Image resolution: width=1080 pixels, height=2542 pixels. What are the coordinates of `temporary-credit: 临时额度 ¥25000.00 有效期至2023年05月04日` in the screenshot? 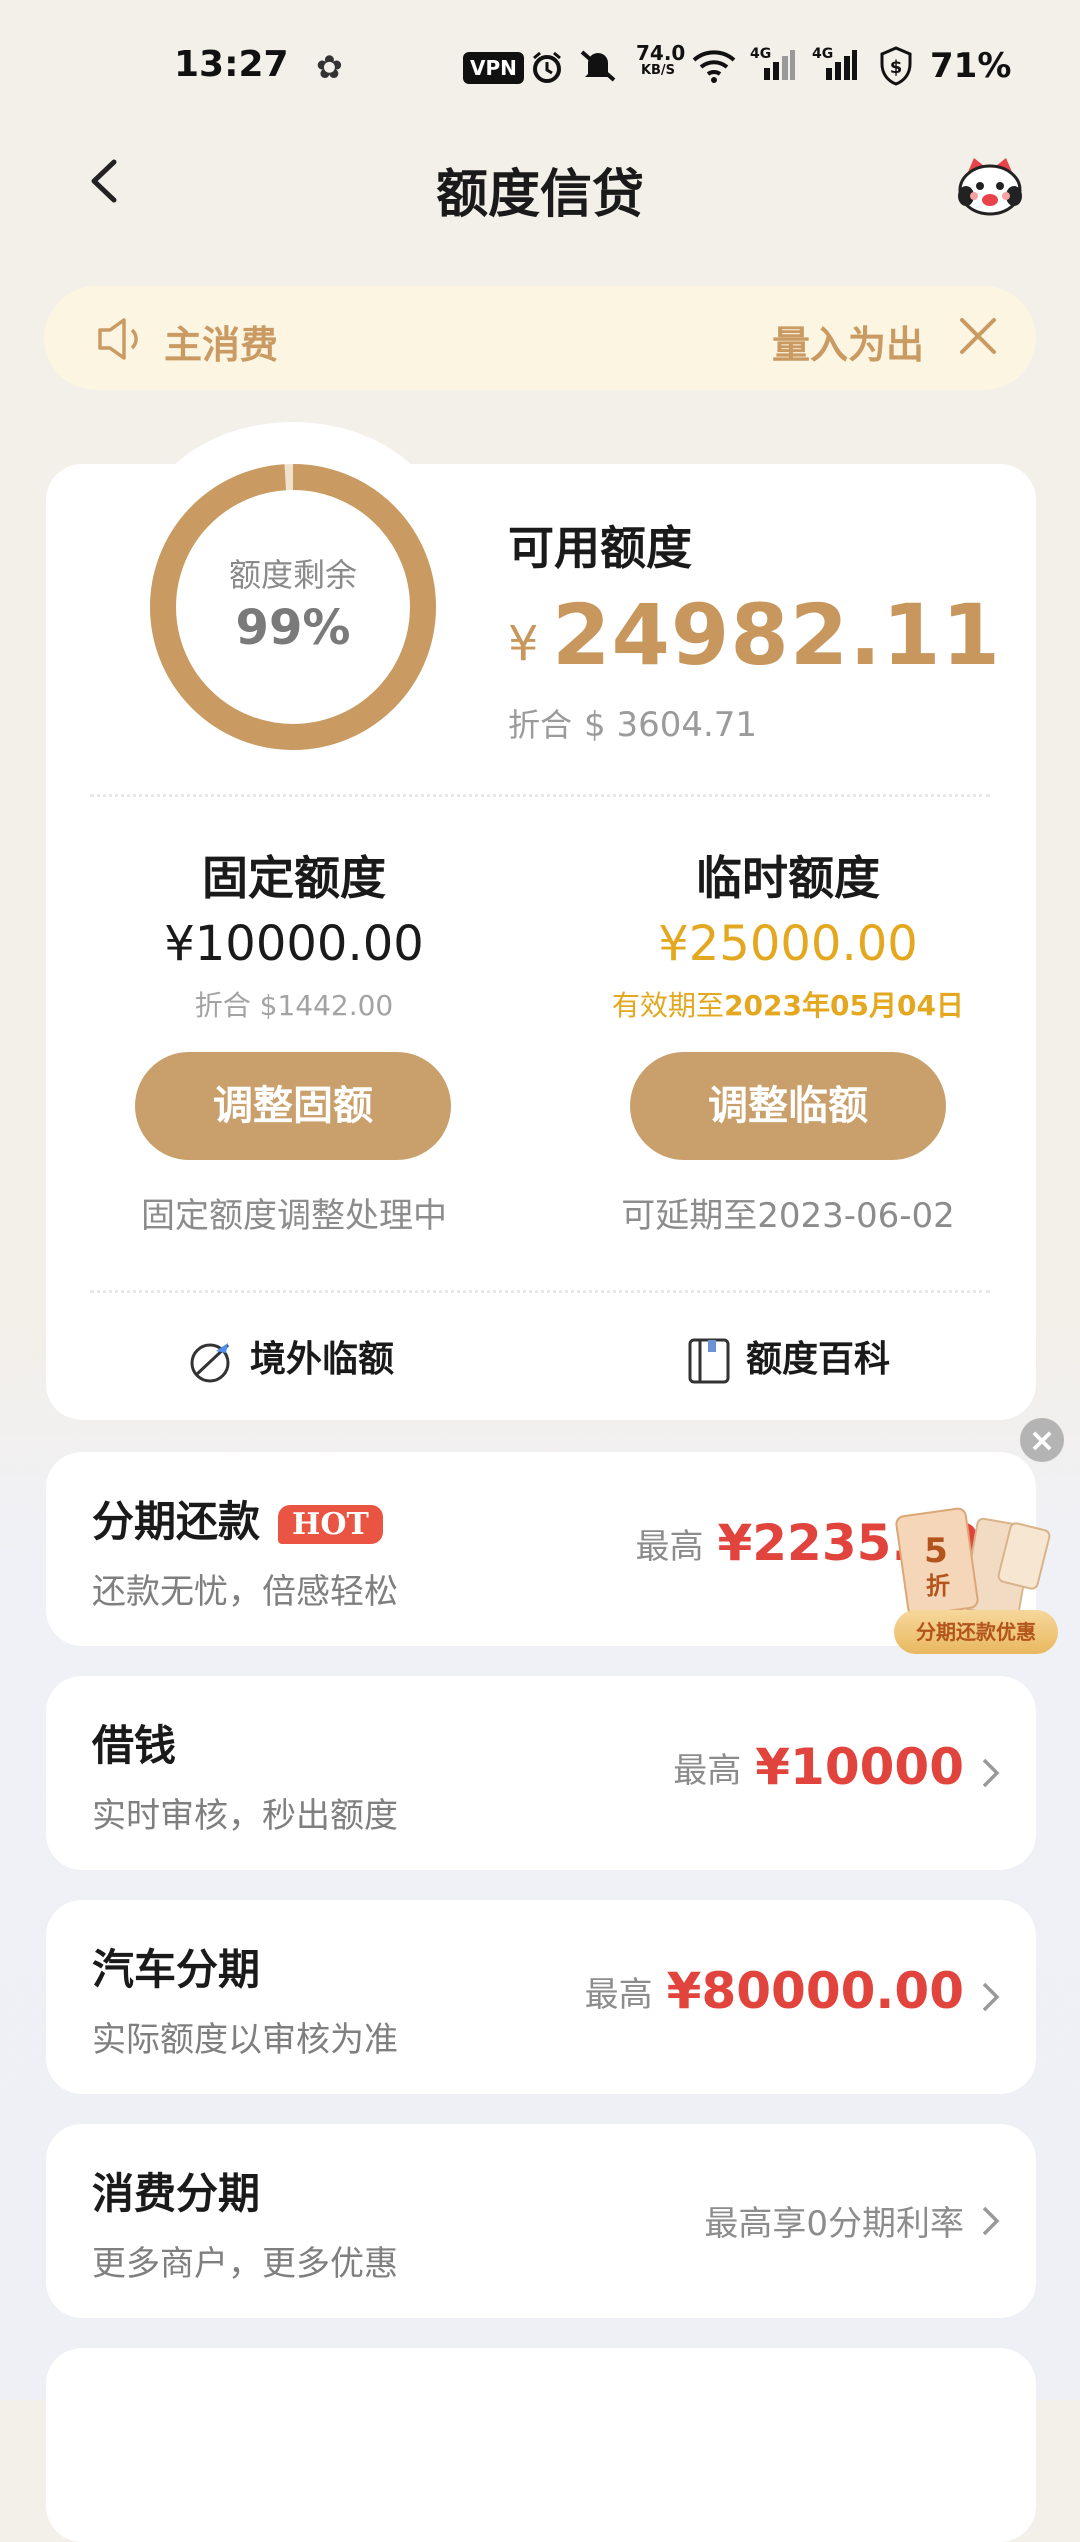 It's located at (788, 933).